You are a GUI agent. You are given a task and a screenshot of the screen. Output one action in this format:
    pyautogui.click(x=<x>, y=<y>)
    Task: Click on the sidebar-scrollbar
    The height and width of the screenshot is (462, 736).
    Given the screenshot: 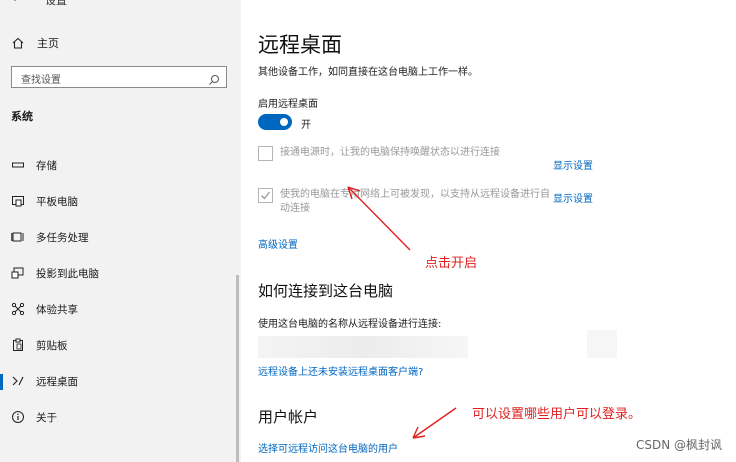 What is the action you would take?
    pyautogui.click(x=237, y=368)
    